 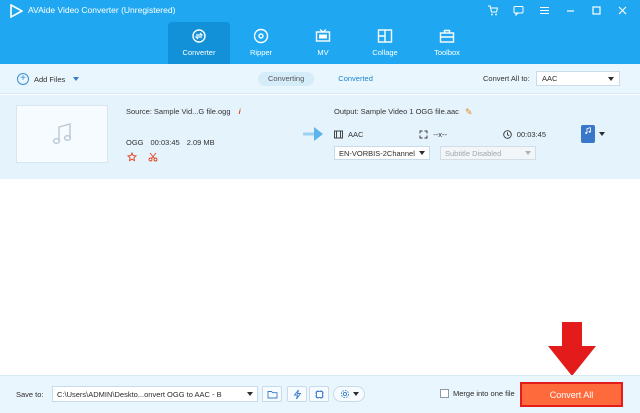 What do you see at coordinates (199, 36) in the screenshot?
I see `converter-icon` at bounding box center [199, 36].